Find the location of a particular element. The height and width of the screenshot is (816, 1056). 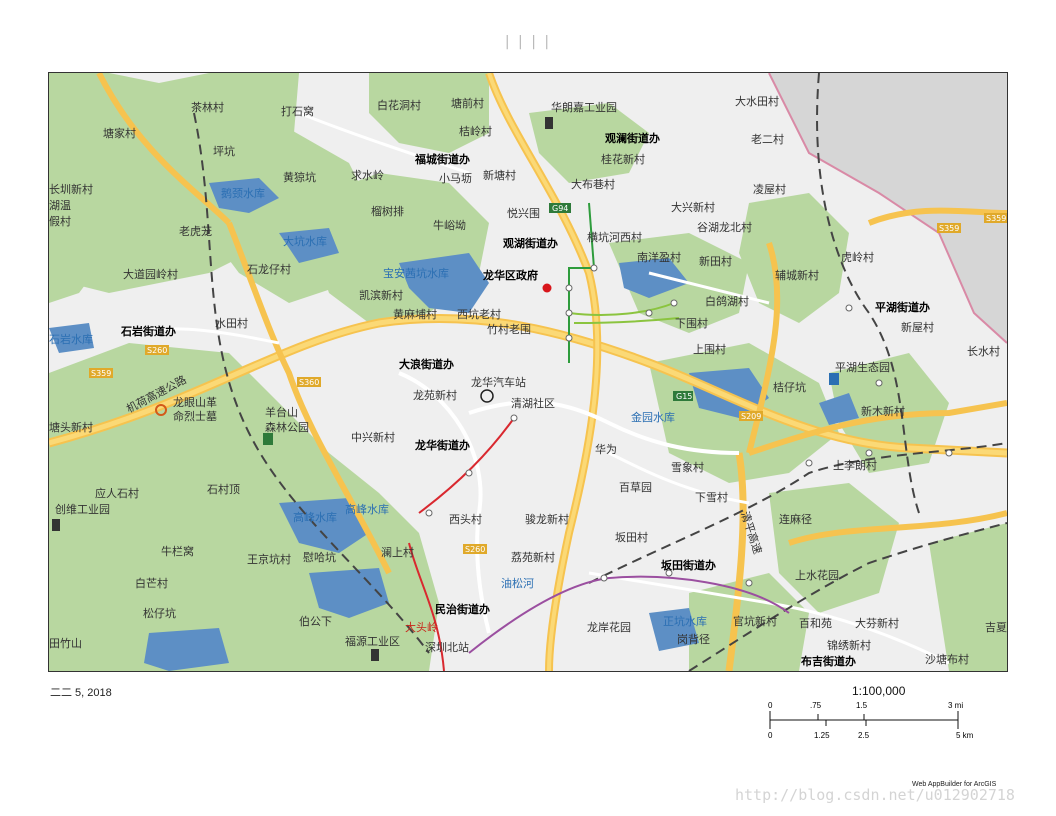

place-label: 松仔坑 is located at coordinates (159, 613).